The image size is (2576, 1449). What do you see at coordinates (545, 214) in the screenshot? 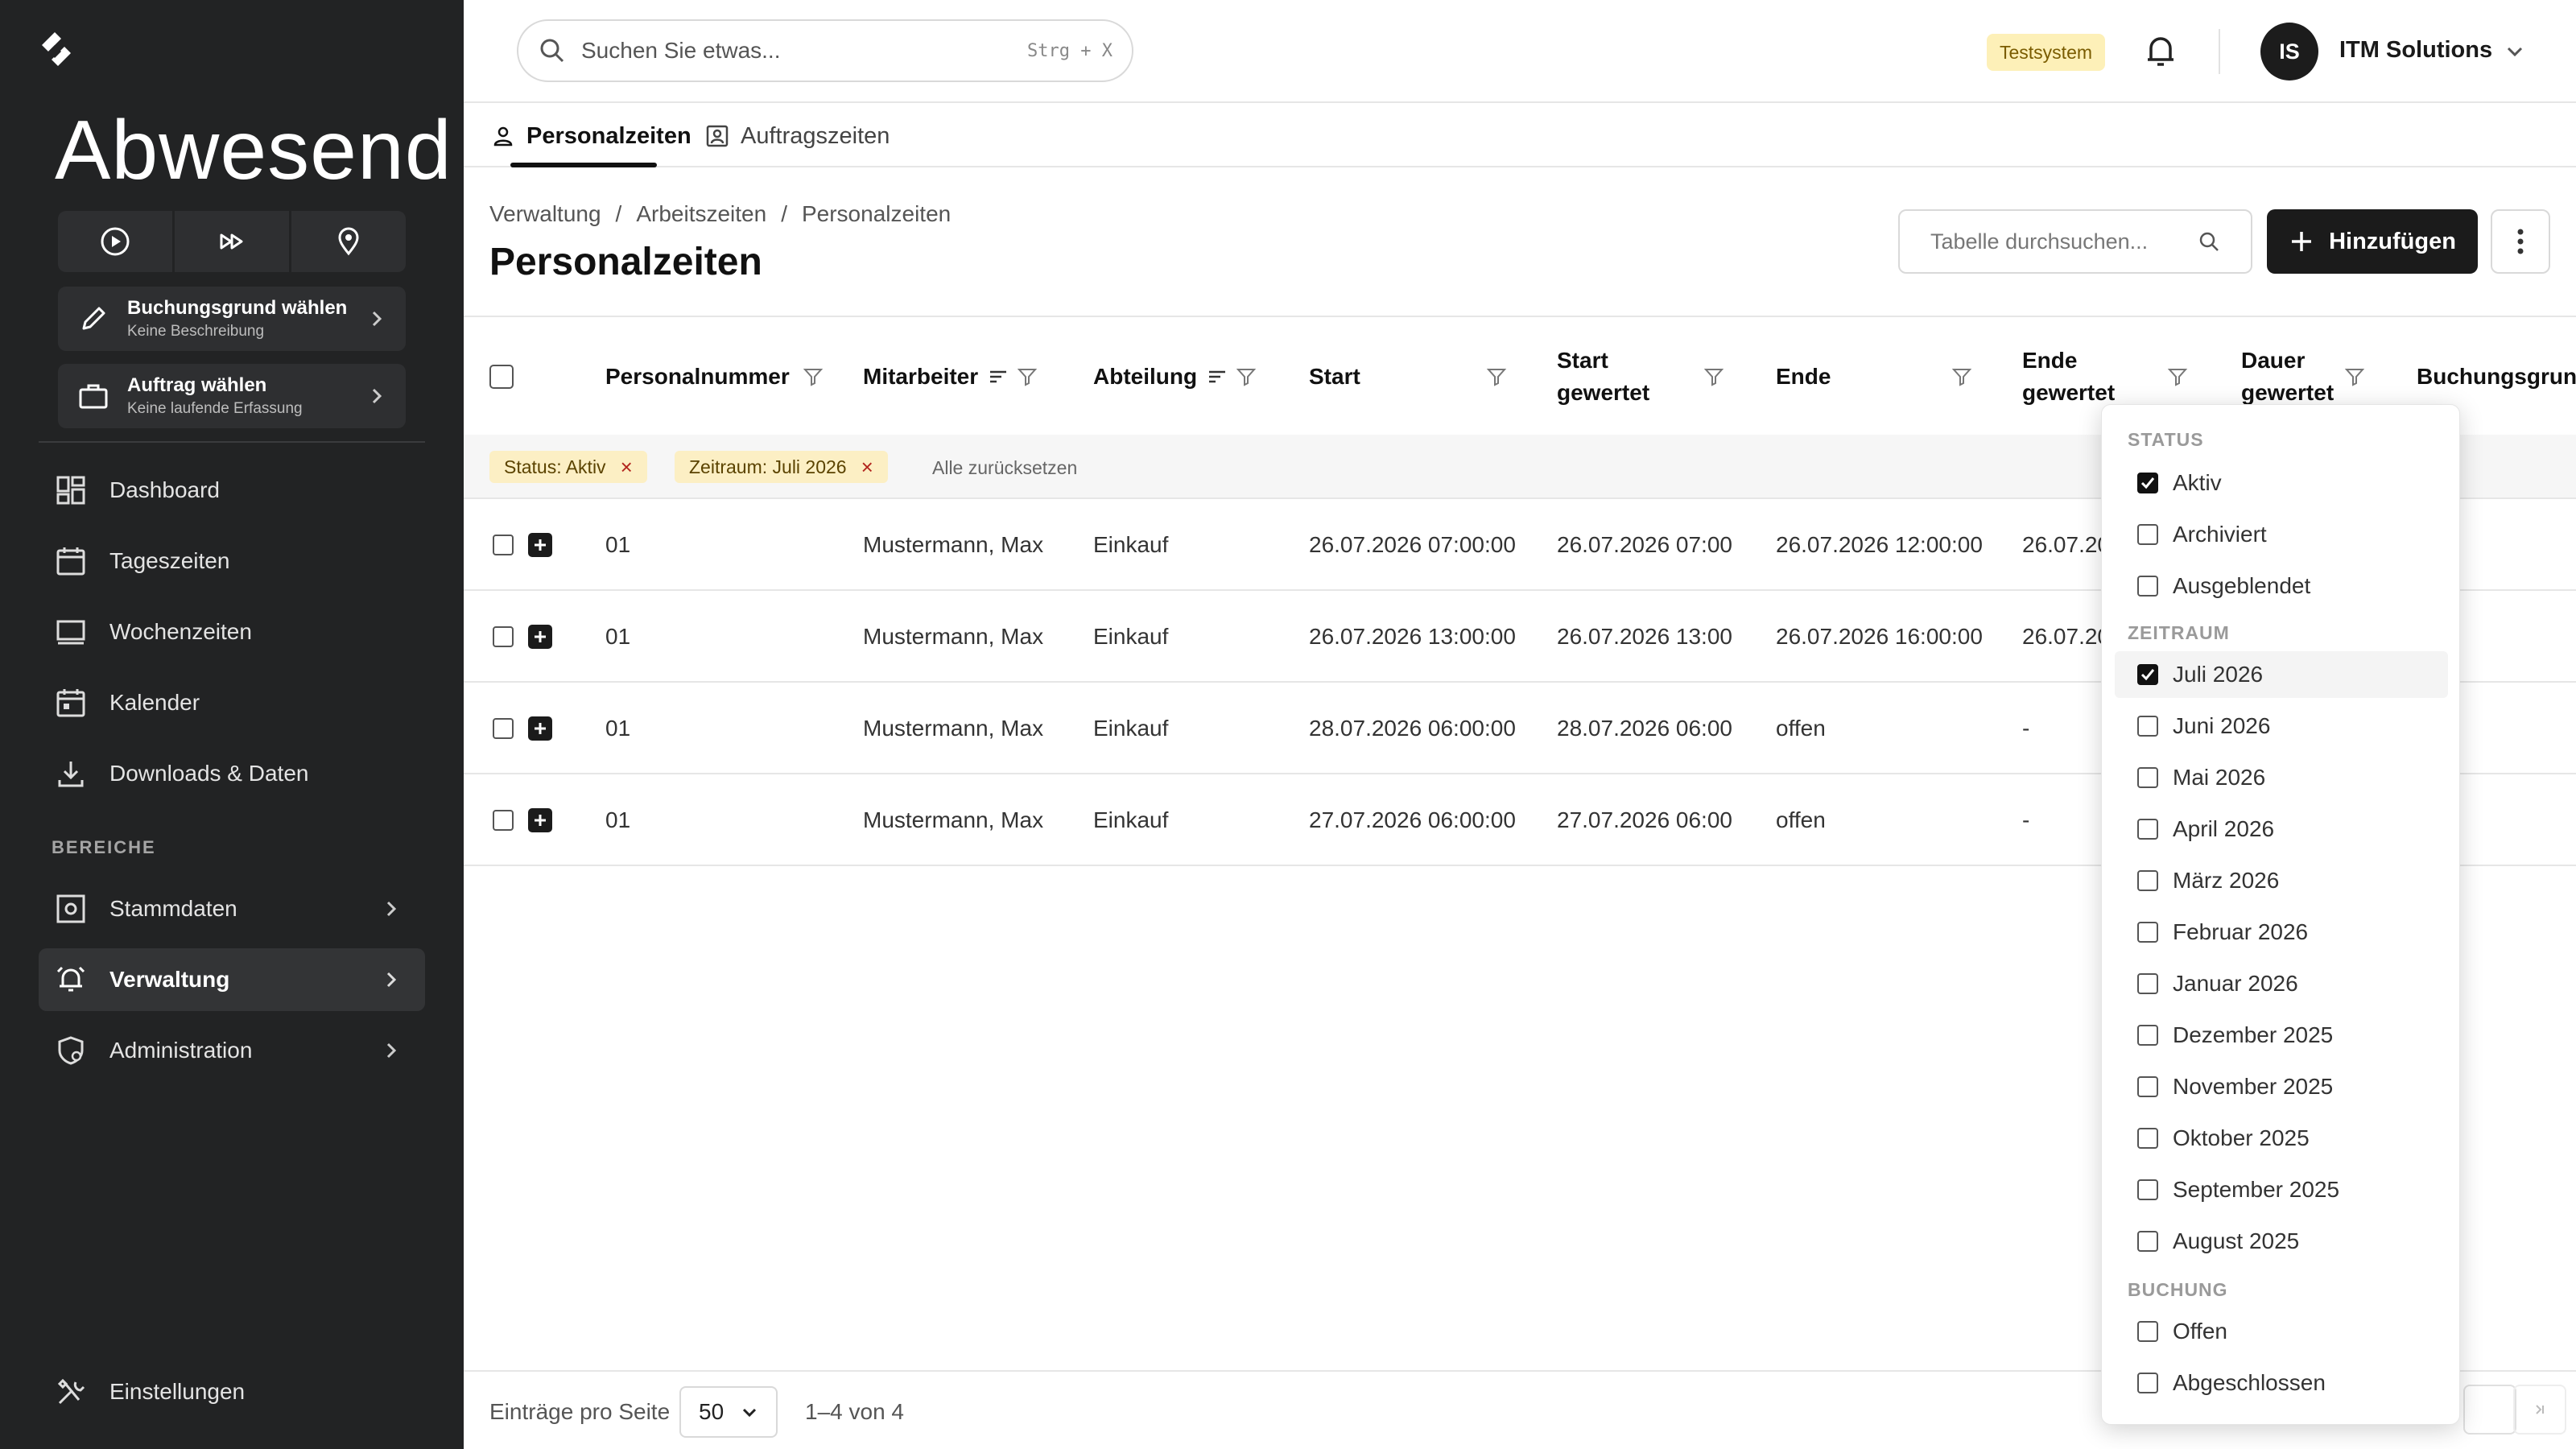
I see `breadcrumb-item: Verwaltung` at bounding box center [545, 214].